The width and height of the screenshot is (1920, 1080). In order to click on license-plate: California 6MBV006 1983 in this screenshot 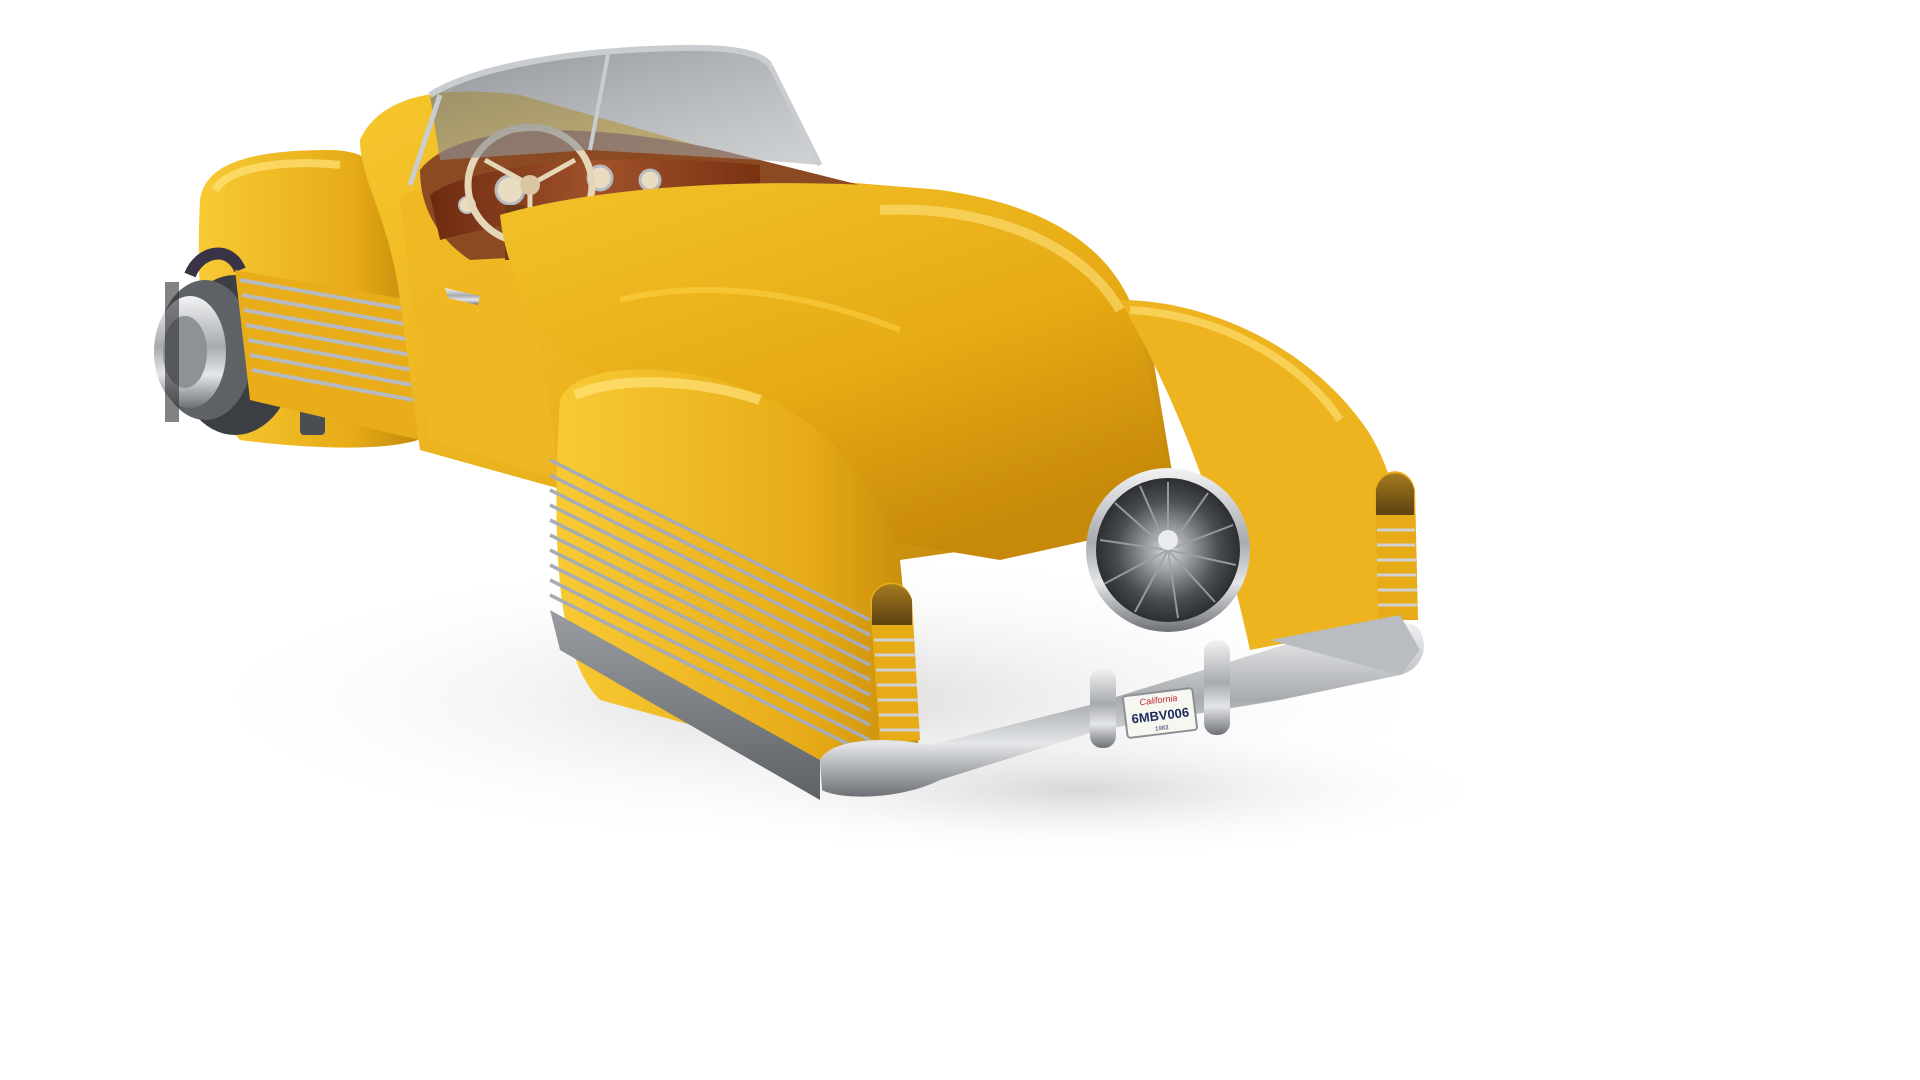, I will do `click(1160, 713)`.